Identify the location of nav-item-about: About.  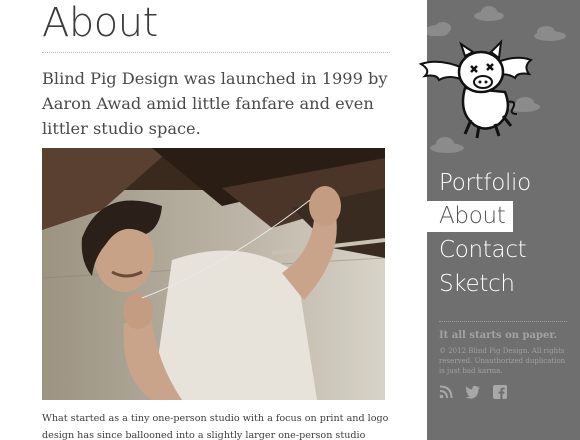
(470, 216).